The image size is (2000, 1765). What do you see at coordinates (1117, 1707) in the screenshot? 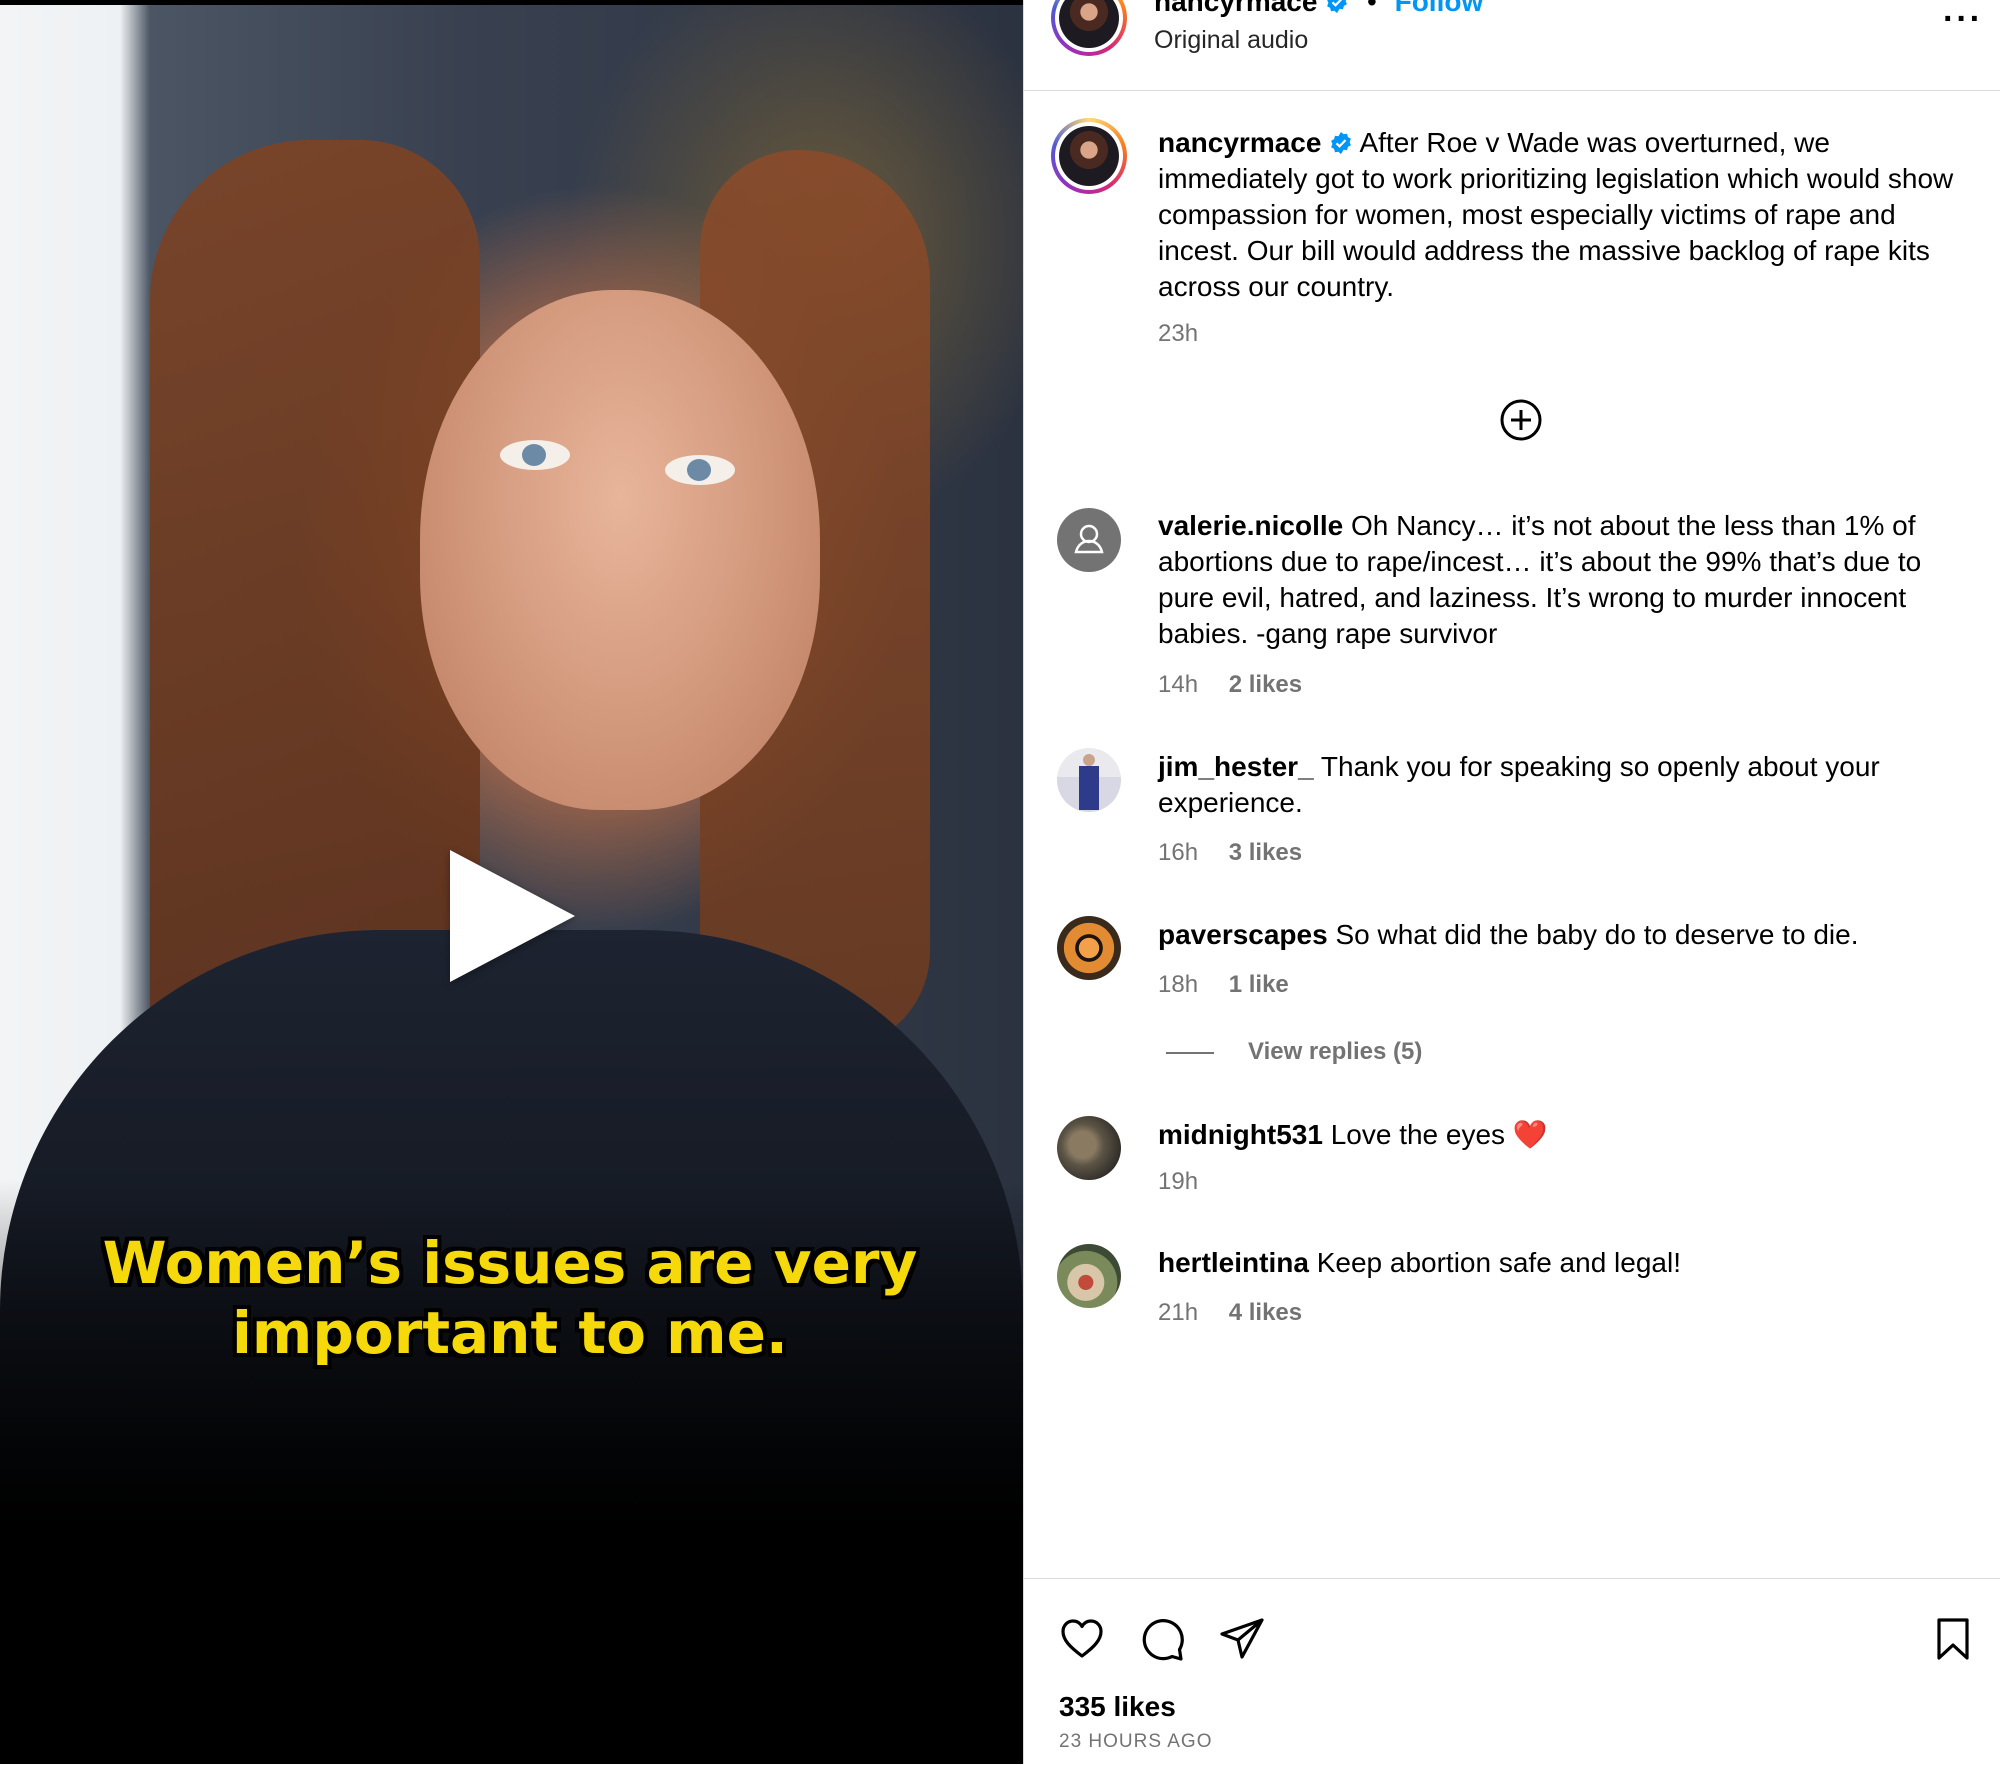
I see `likes-count: 335 likes` at bounding box center [1117, 1707].